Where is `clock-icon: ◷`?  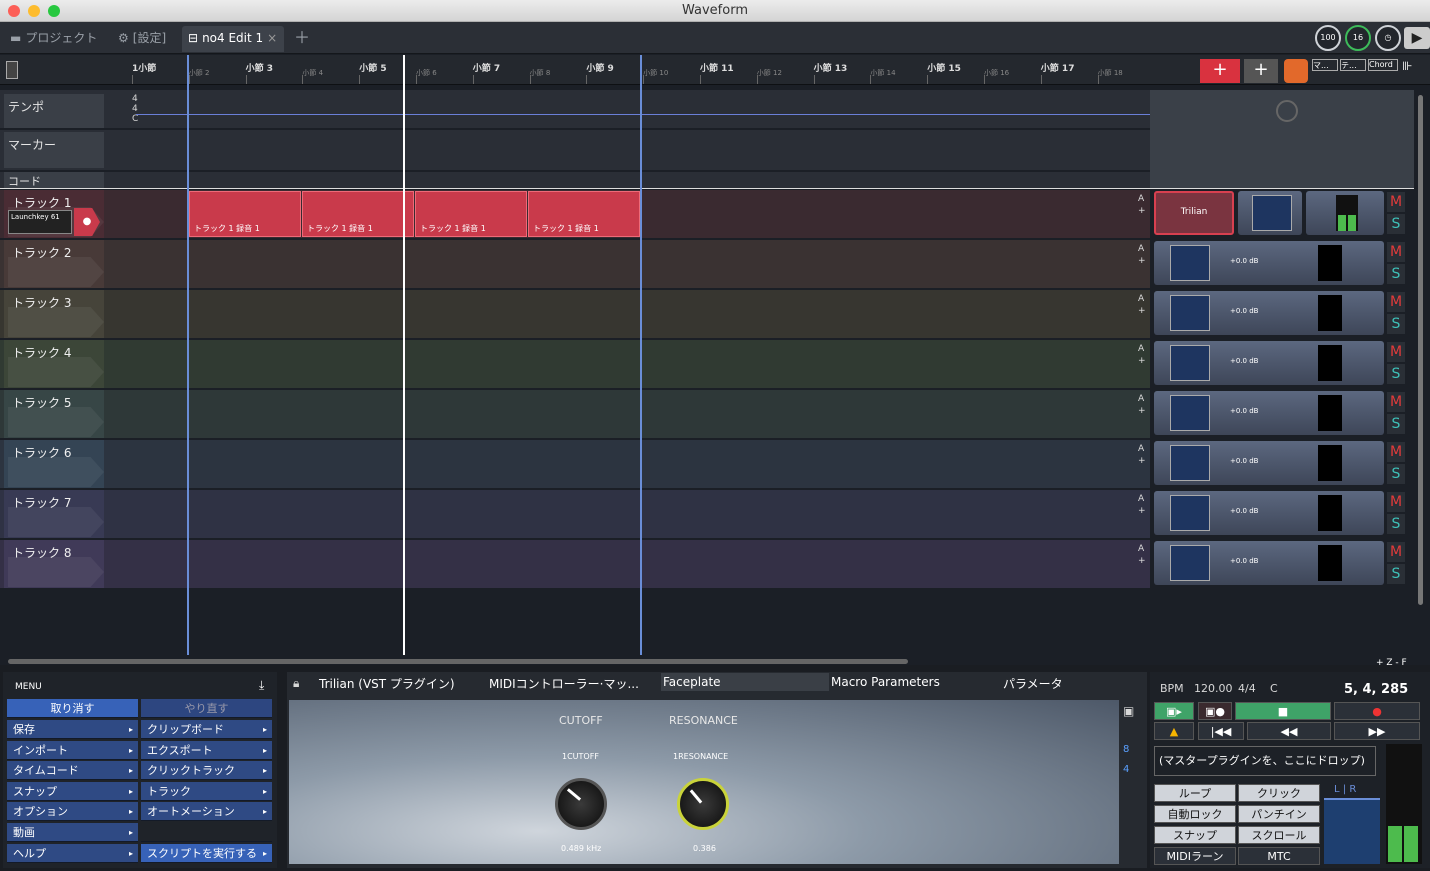 clock-icon: ◷ is located at coordinates (1388, 38).